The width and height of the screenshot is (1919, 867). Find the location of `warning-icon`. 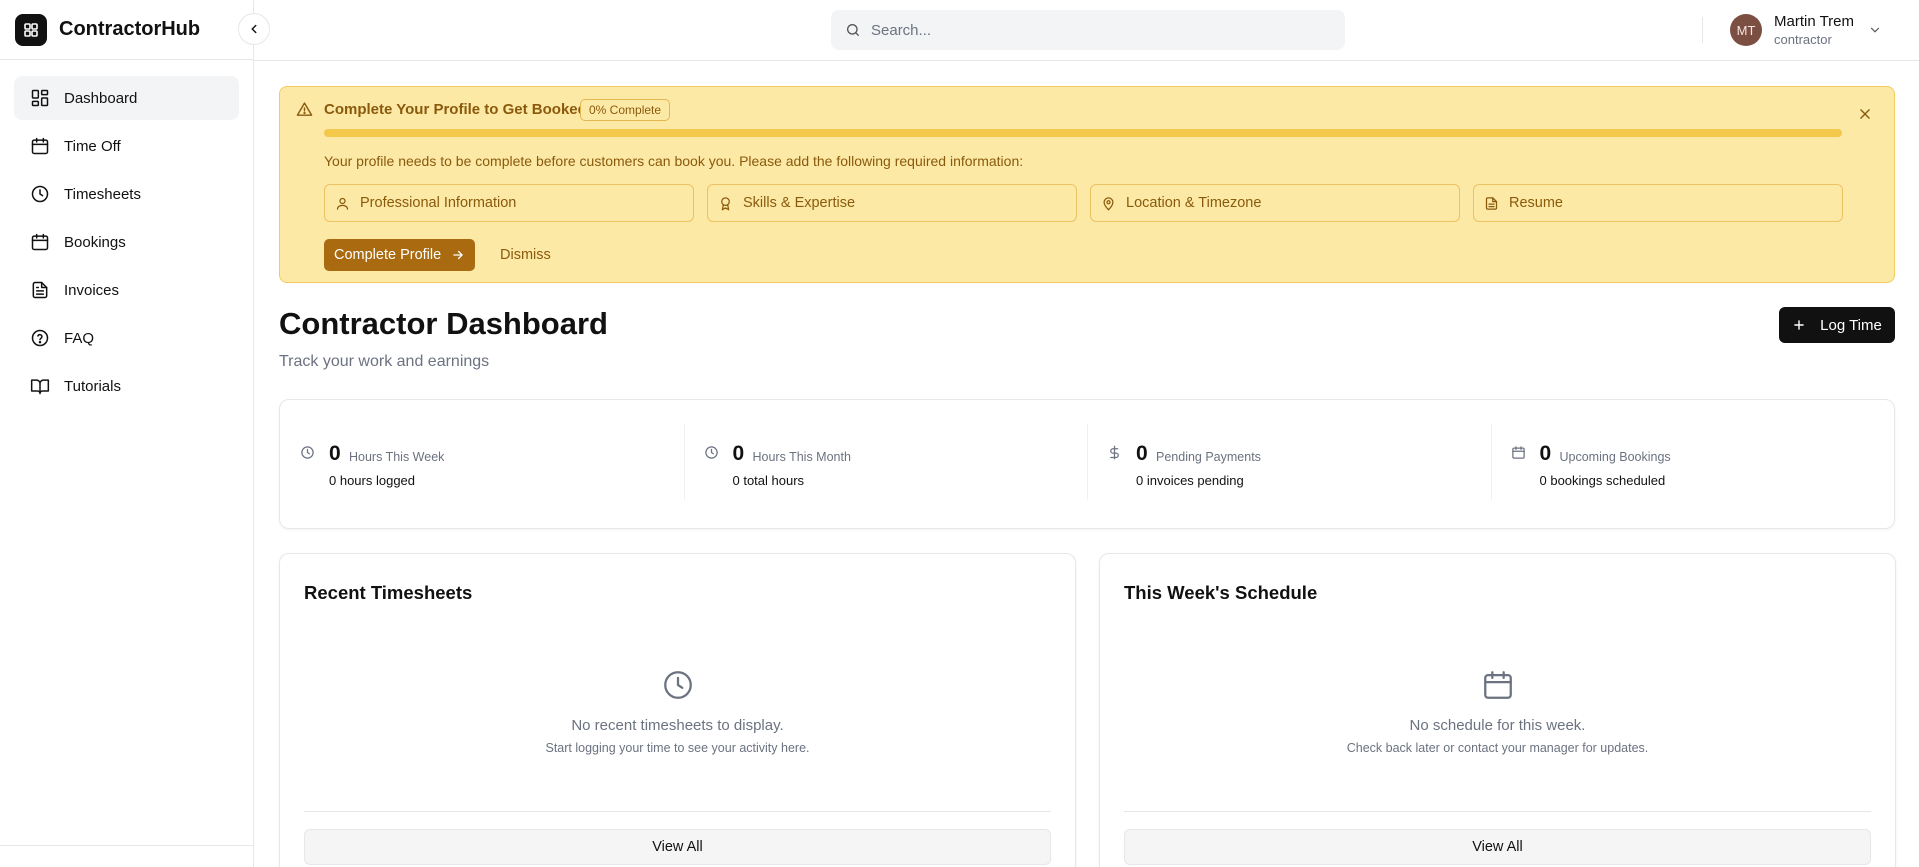

warning-icon is located at coordinates (304, 109).